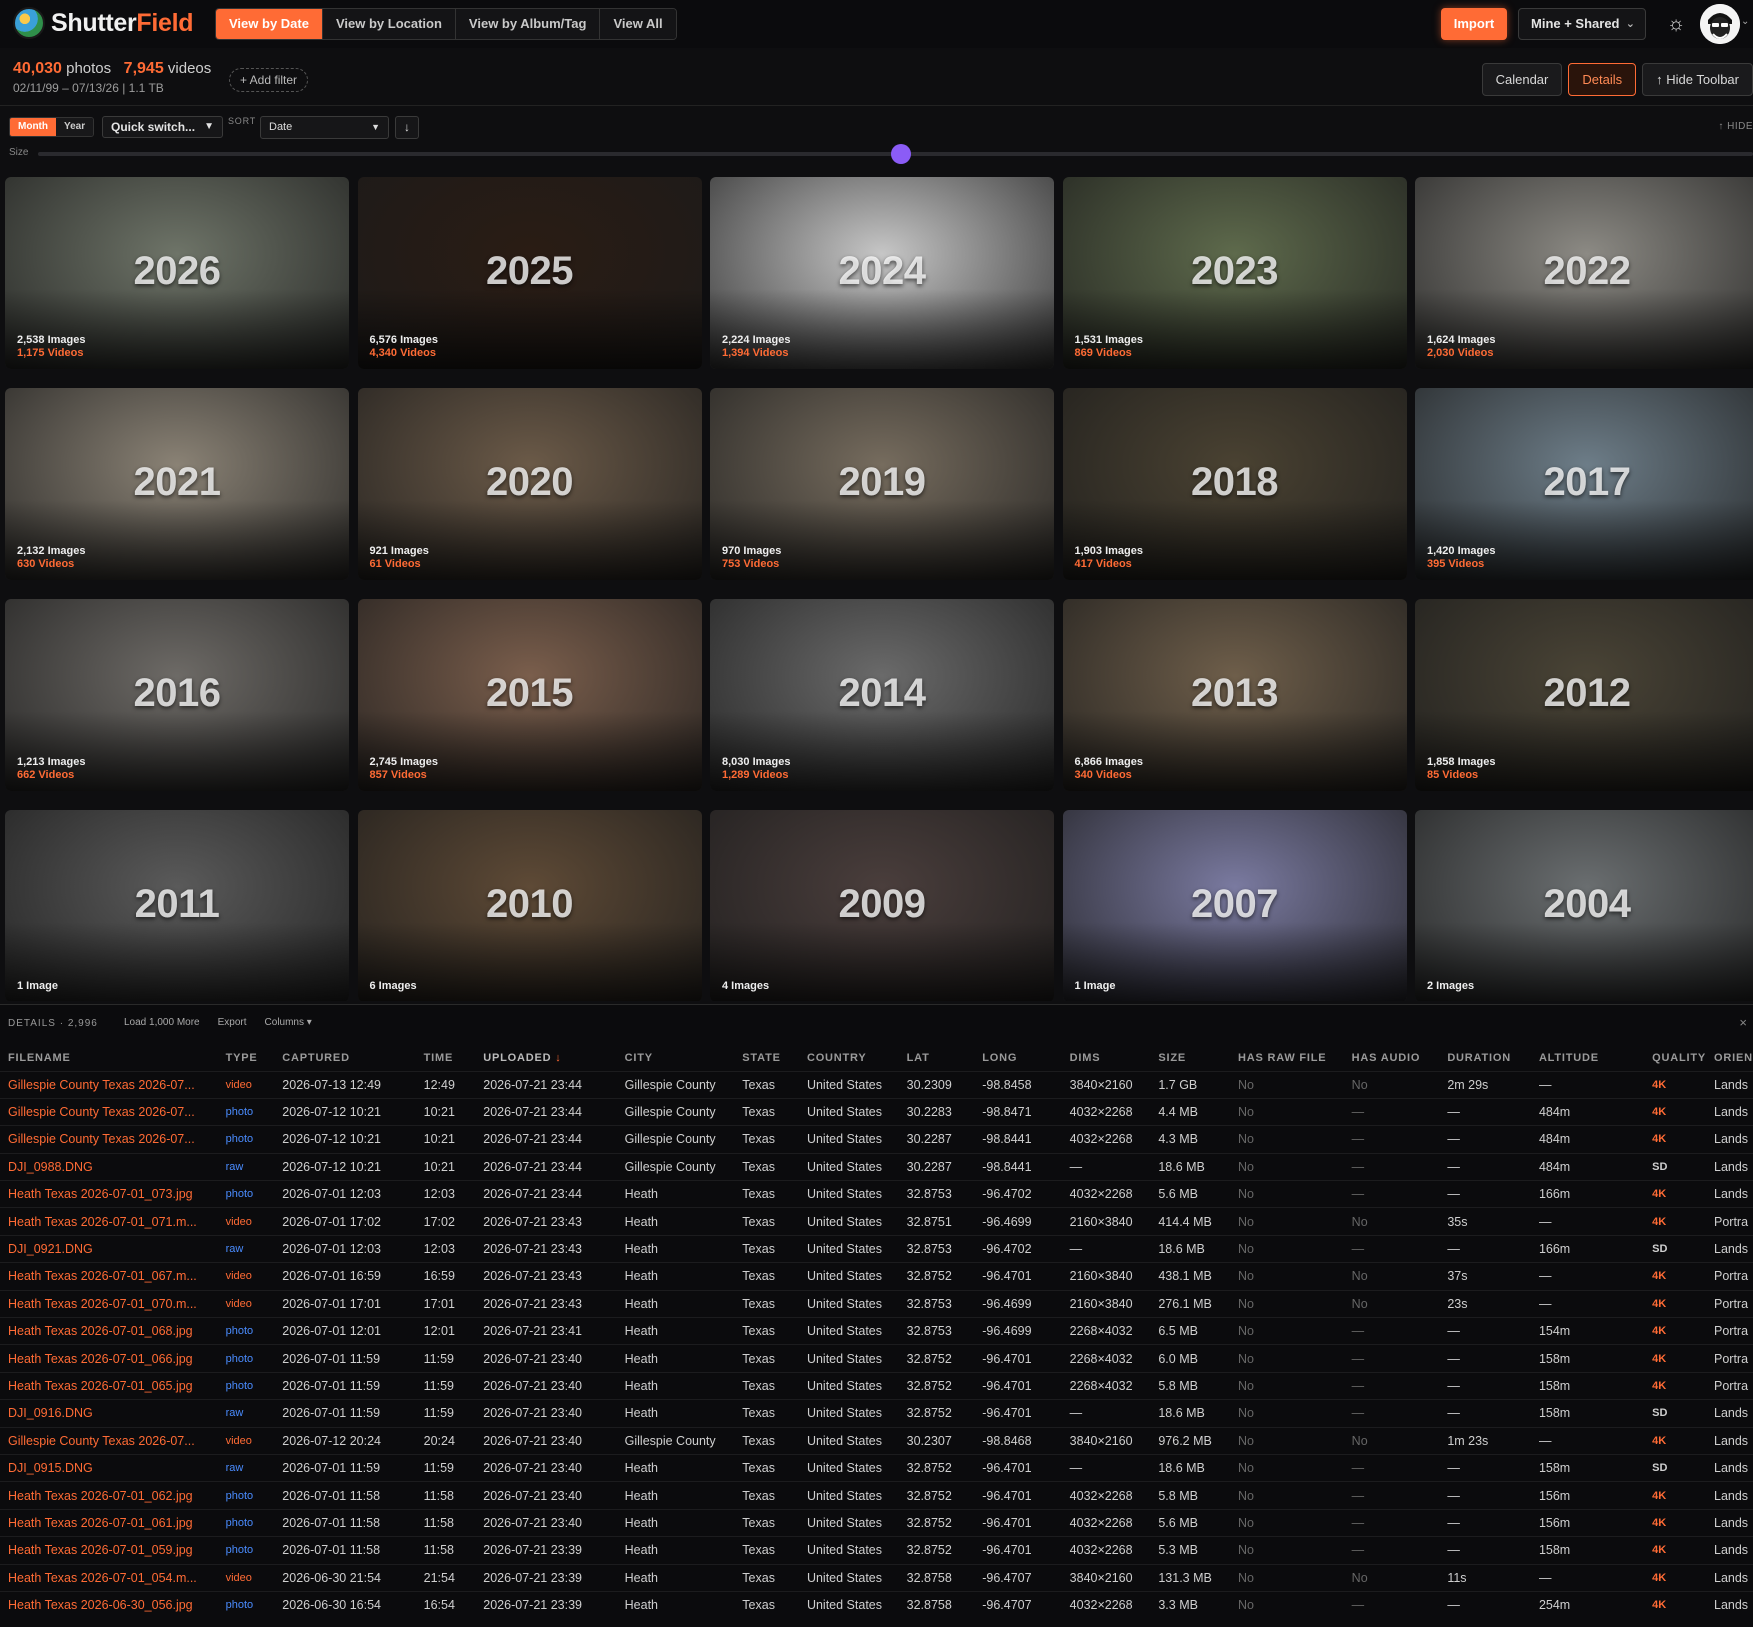 The height and width of the screenshot is (1627, 1753). Describe the element at coordinates (109, 1194) in the screenshot. I see `cell-filename: Heath Texas 2026-07-01_073.jpg` at that location.